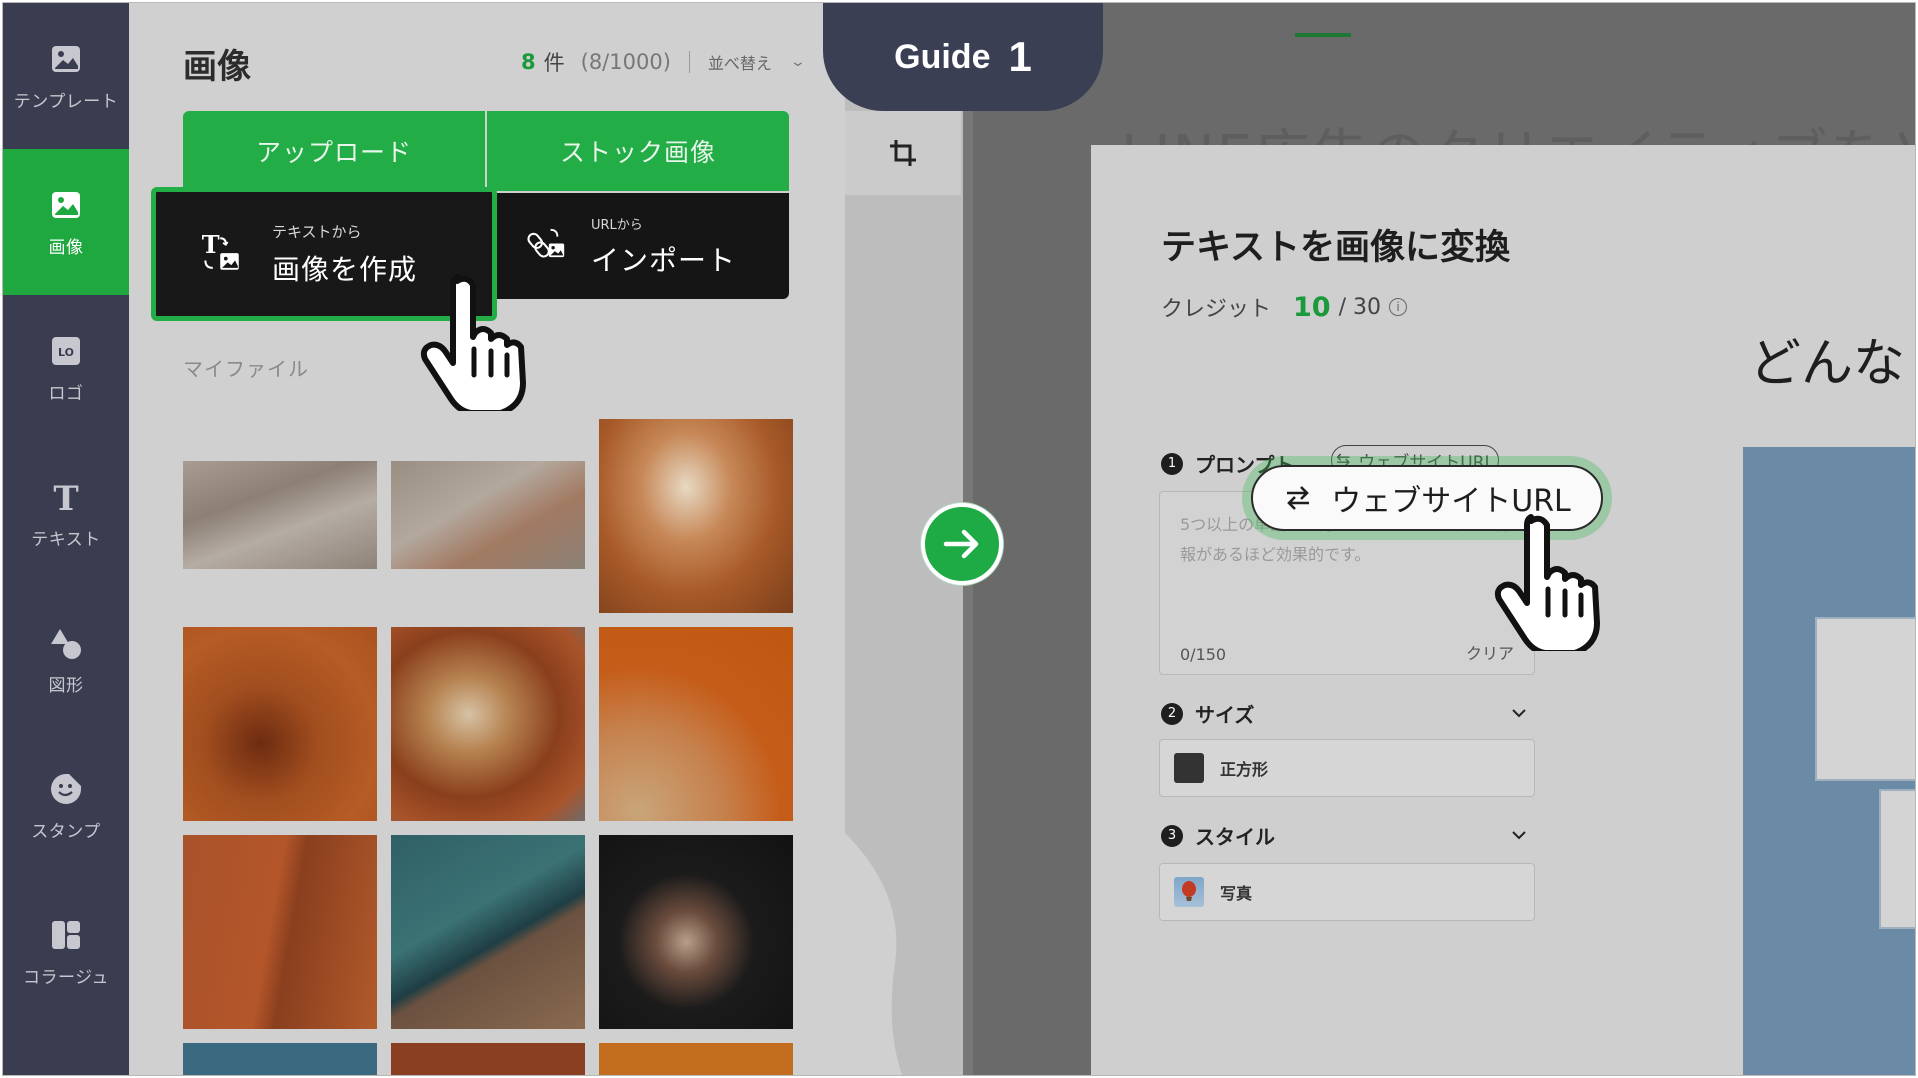  I want to click on text-to-image-small-label: テキストから, so click(317, 231).